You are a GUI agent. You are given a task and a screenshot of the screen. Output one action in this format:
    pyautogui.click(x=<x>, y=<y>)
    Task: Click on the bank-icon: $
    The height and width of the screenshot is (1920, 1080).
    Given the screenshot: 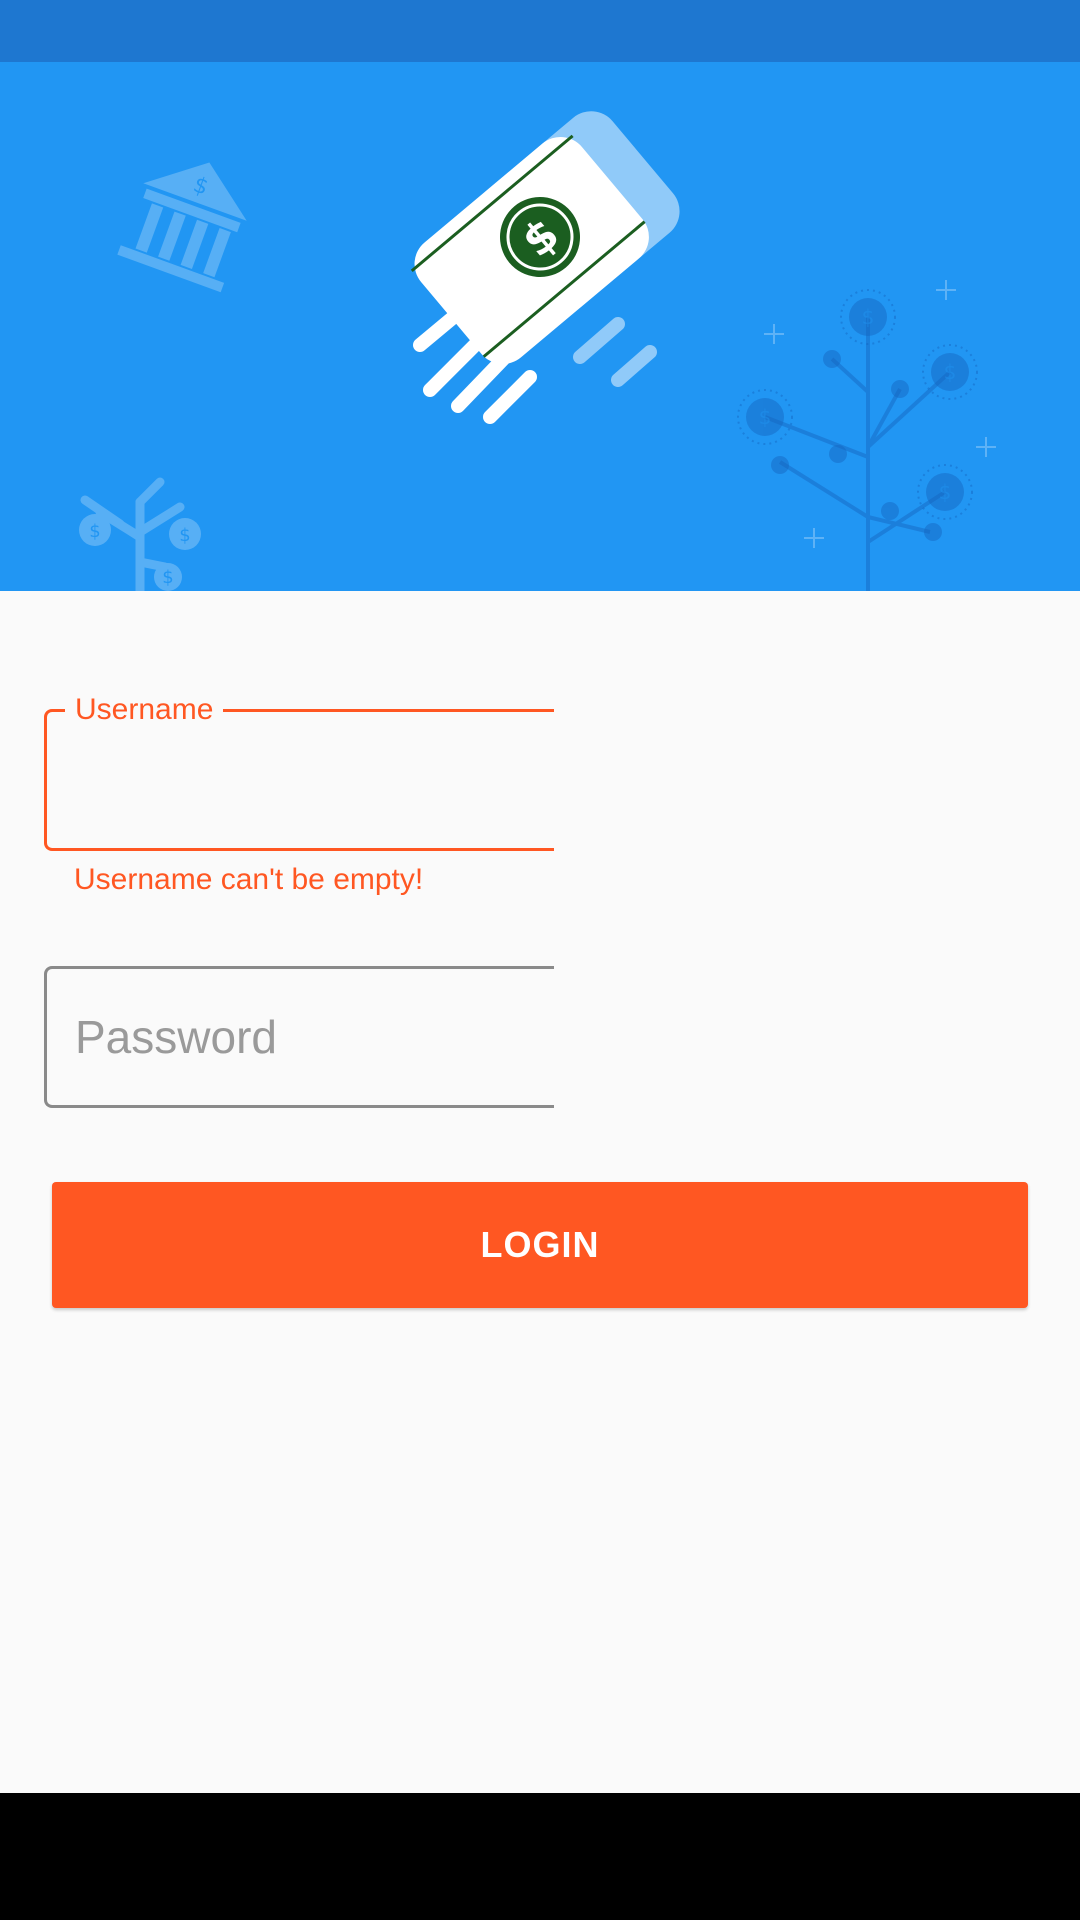 What is the action you would take?
    pyautogui.click(x=182, y=227)
    